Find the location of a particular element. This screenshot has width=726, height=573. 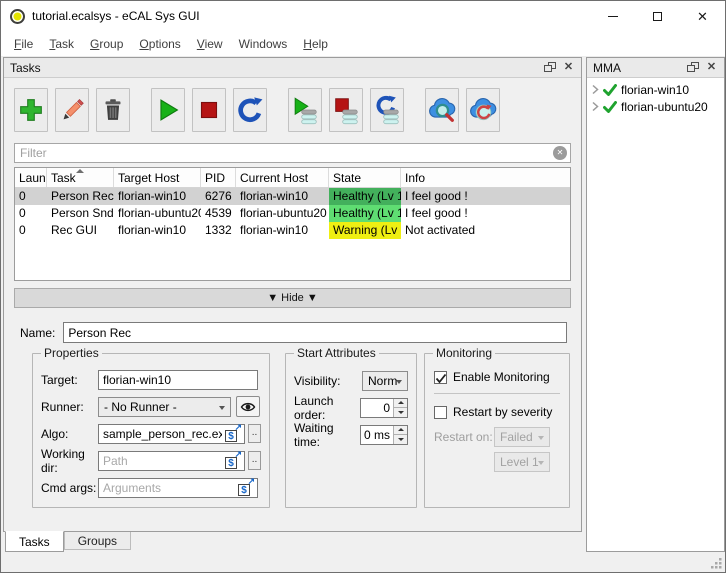

menu-group: Group is located at coordinates (106, 44).